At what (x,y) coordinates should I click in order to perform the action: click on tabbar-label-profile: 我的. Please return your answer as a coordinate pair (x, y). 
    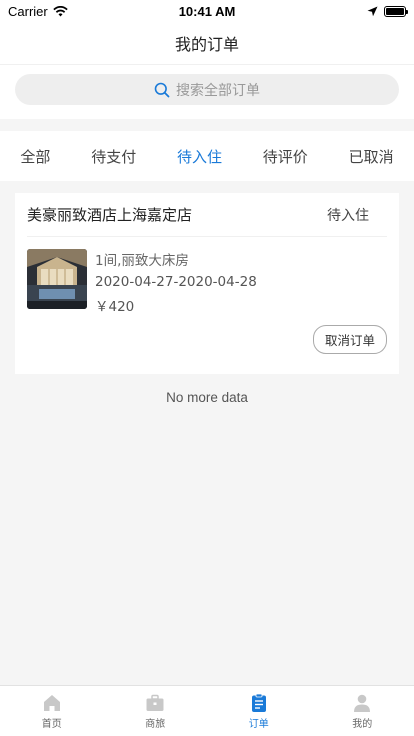
    Looking at the image, I should click on (362, 724).